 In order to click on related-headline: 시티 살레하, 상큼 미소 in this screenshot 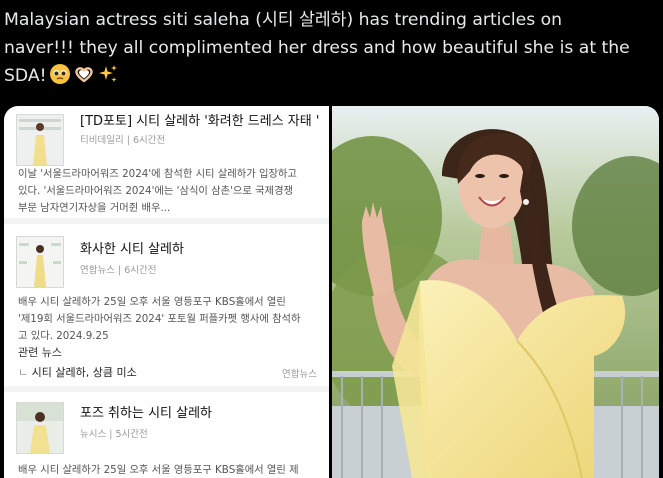, I will do `click(84, 372)`.